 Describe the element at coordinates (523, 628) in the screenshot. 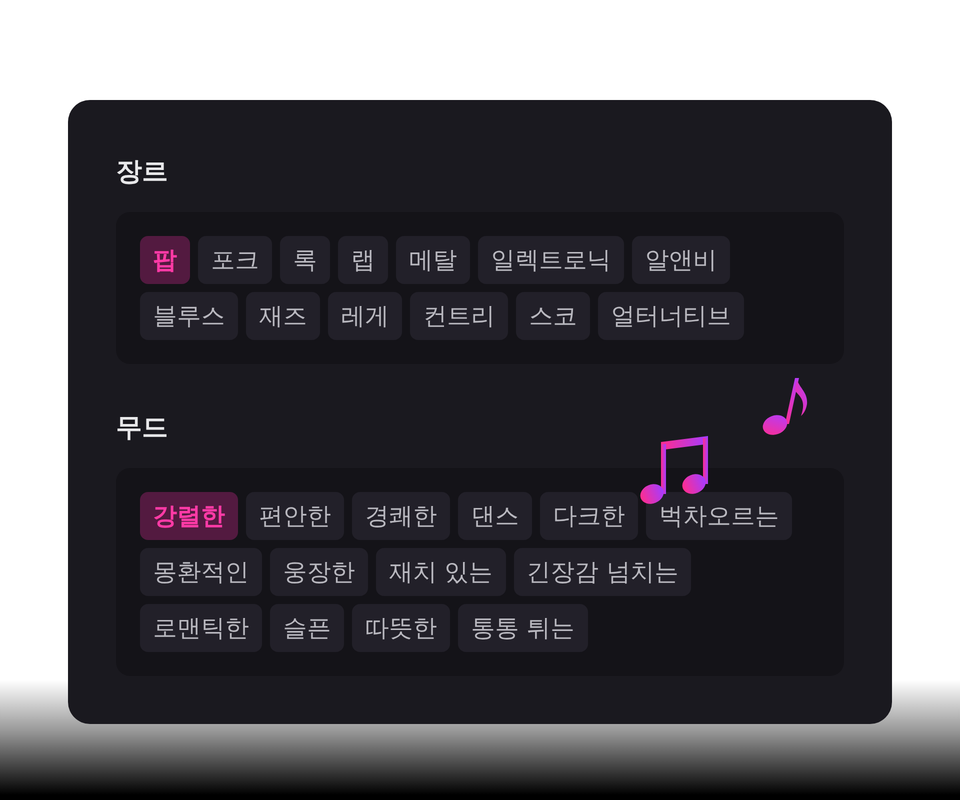

I see `tag-chip: 통통 튀는` at that location.